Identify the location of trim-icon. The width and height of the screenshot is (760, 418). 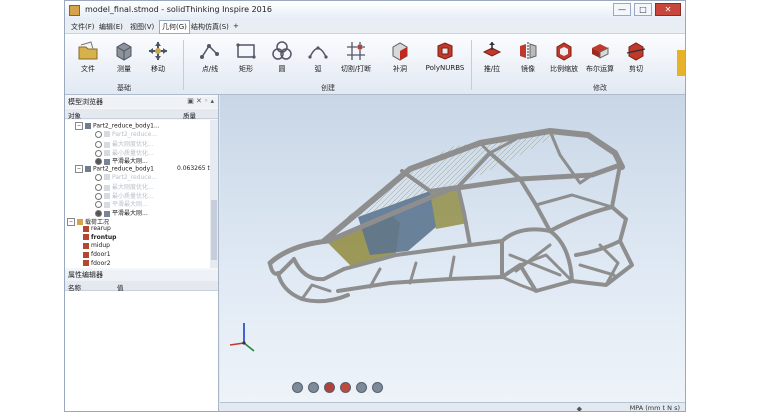
(356, 51).